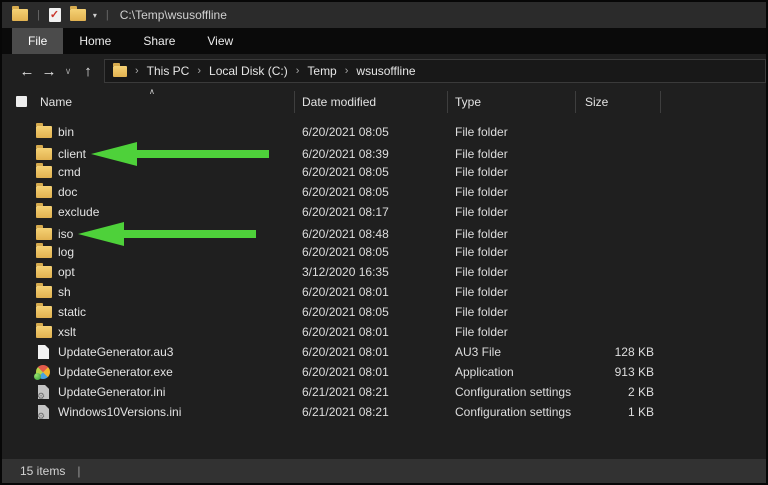  I want to click on file-name: sh, so click(64, 292).